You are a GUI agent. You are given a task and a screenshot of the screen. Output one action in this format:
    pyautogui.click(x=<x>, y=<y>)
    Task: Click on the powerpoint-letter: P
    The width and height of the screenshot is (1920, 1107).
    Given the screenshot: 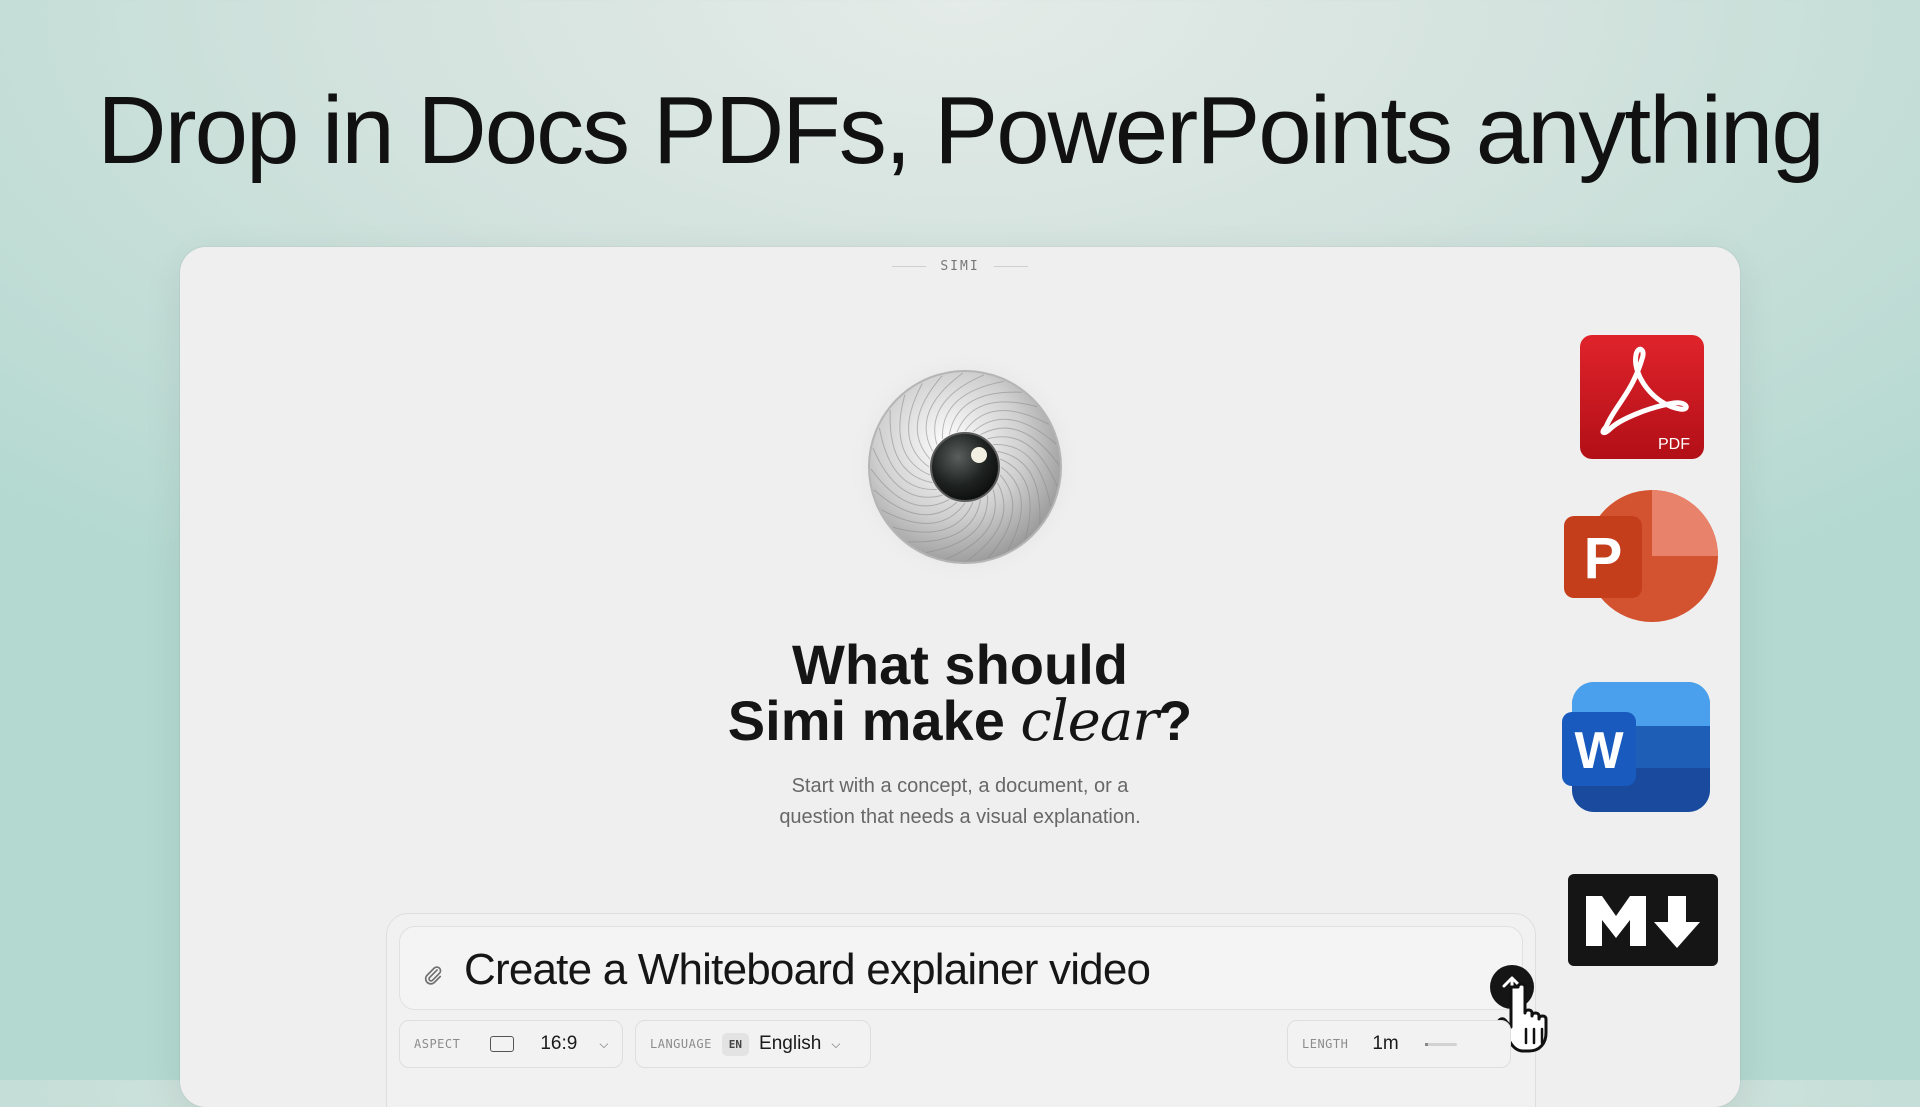 What is the action you would take?
    pyautogui.click(x=1603, y=558)
    